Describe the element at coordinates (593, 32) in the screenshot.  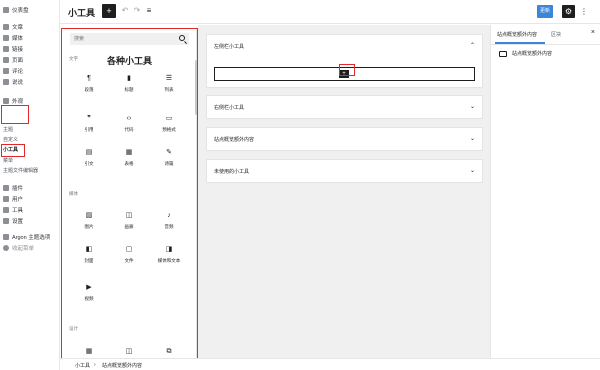
I see `close-icon: ×` at that location.